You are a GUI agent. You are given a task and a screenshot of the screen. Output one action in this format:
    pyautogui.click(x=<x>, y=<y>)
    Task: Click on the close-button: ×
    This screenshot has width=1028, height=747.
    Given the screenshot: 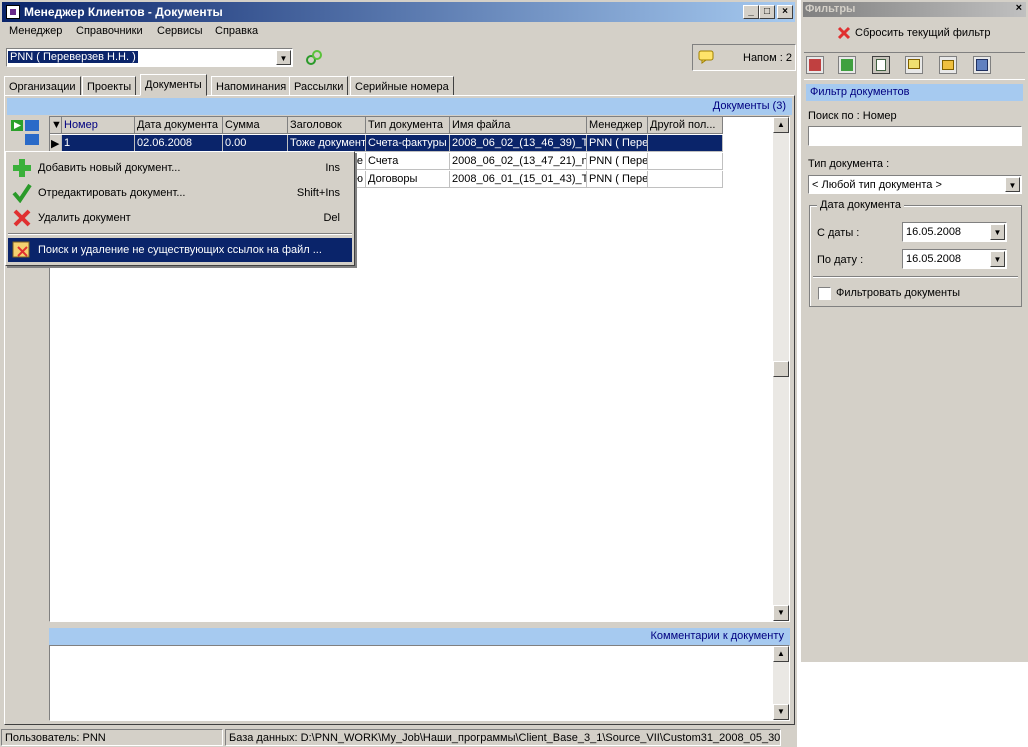 What is the action you would take?
    pyautogui.click(x=785, y=12)
    